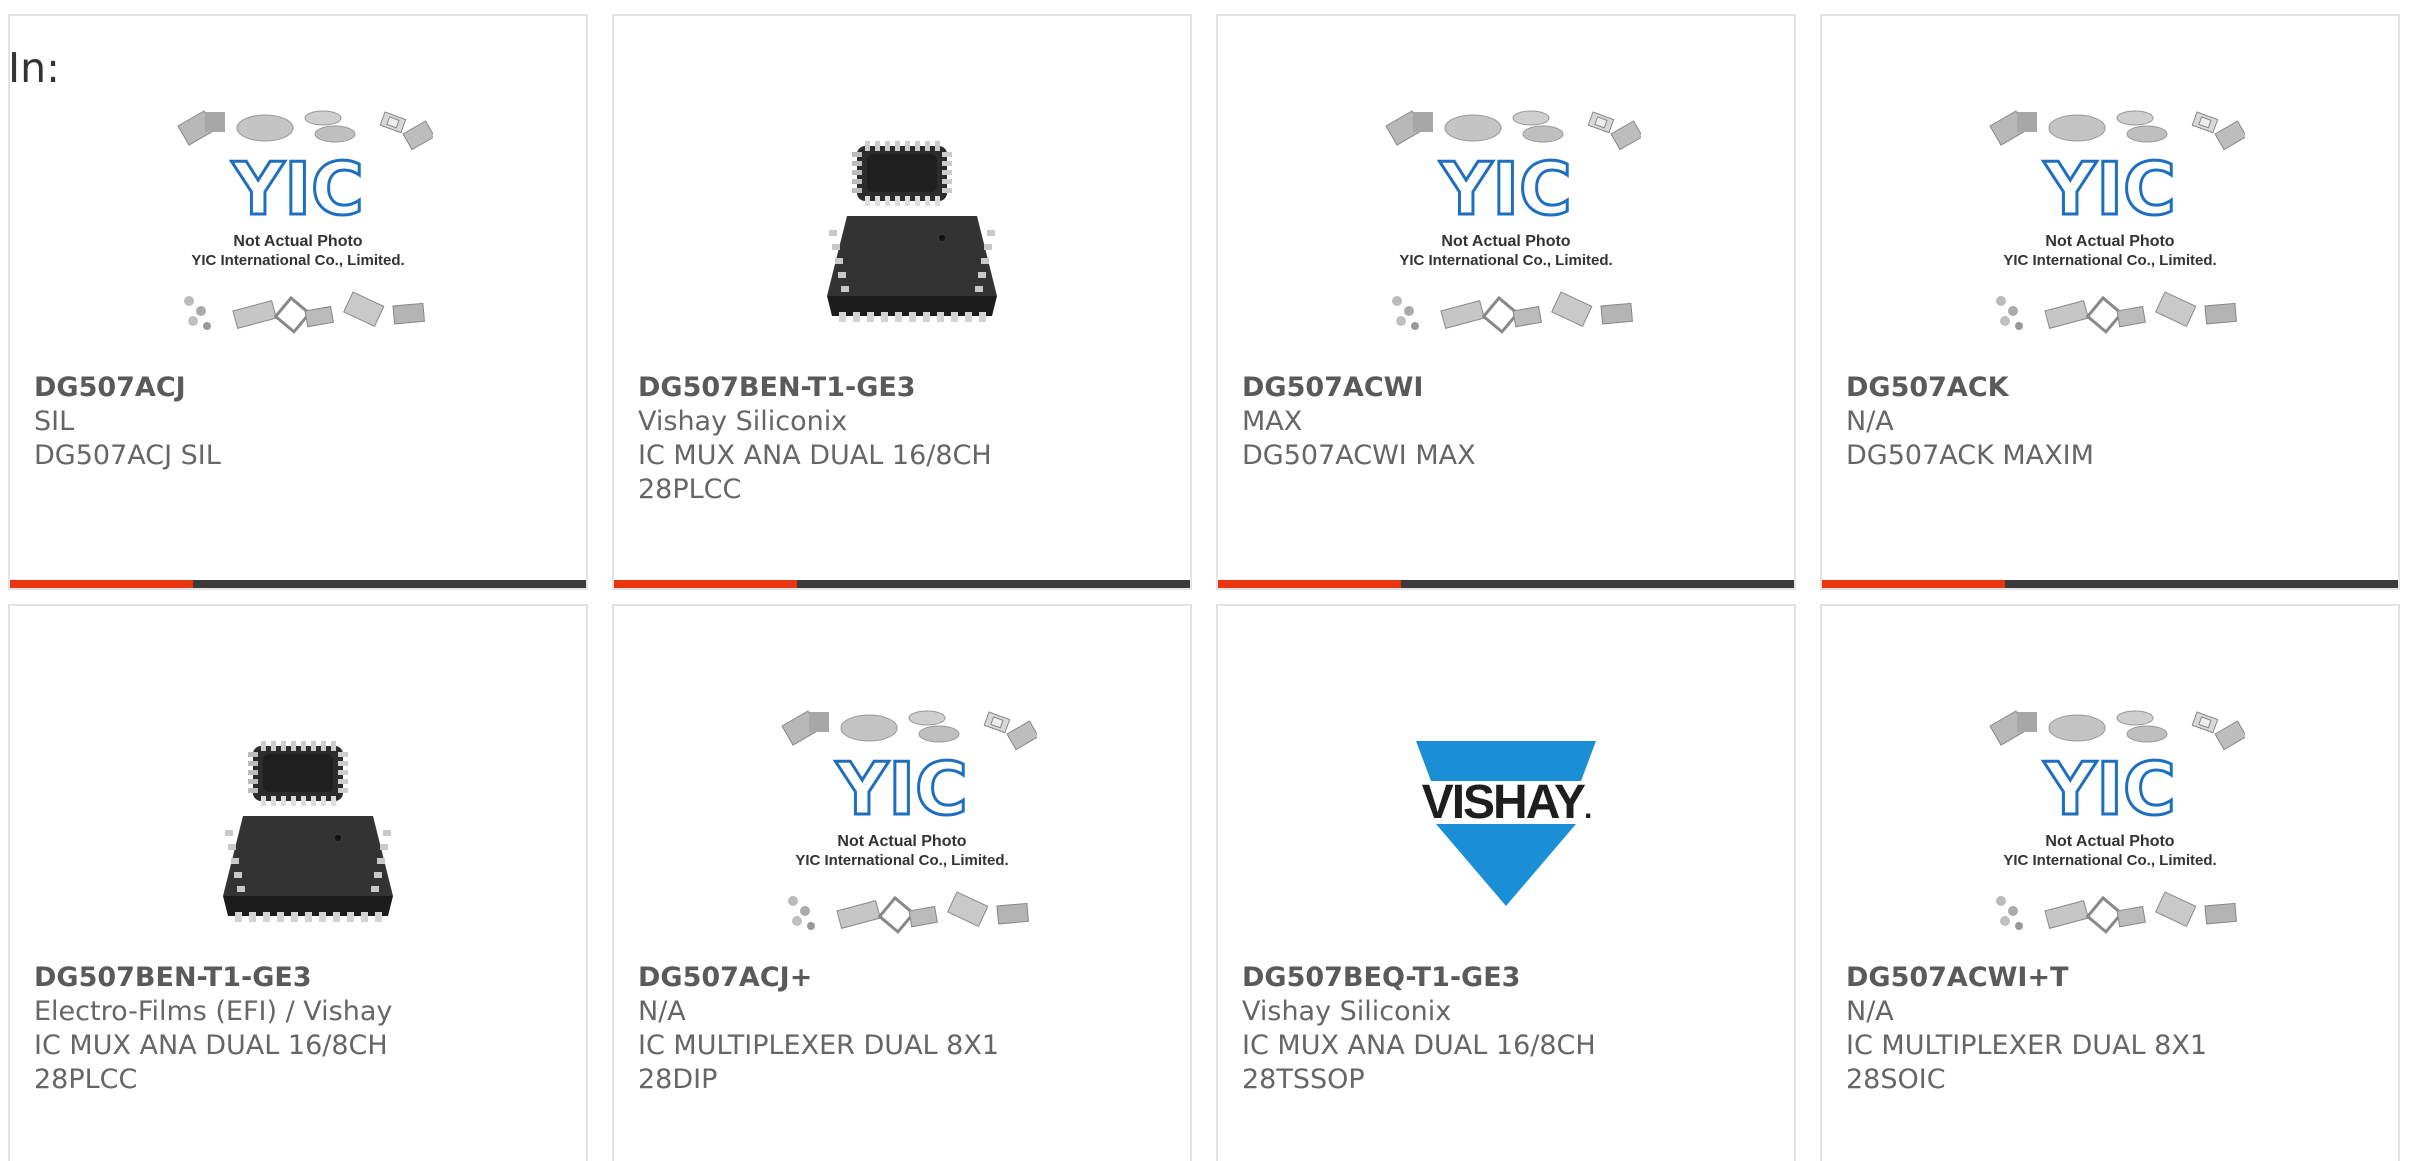 Image resolution: width=2410 pixels, height=1161 pixels. I want to click on product-line-2: DG507ACK MAXIM, so click(1970, 455).